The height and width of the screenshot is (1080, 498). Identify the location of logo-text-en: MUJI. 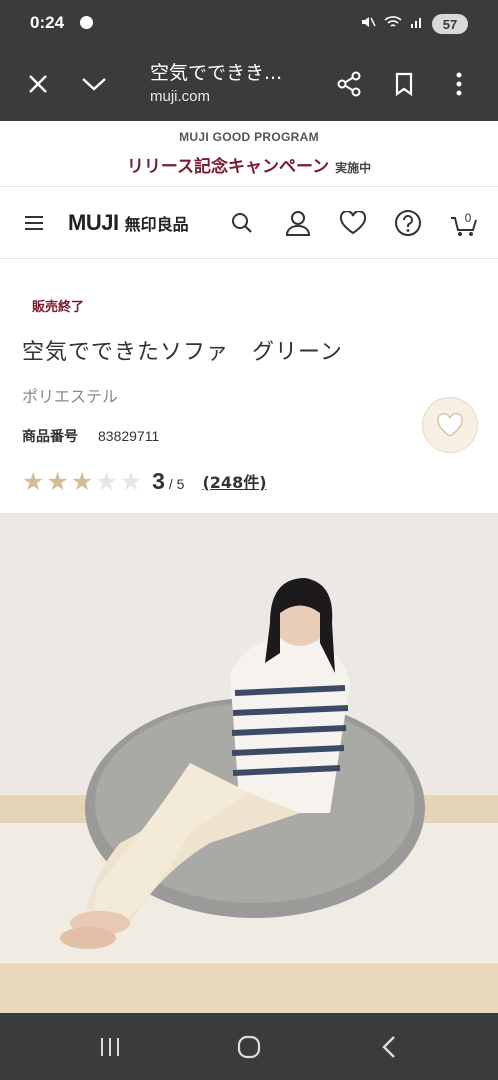
(93, 222).